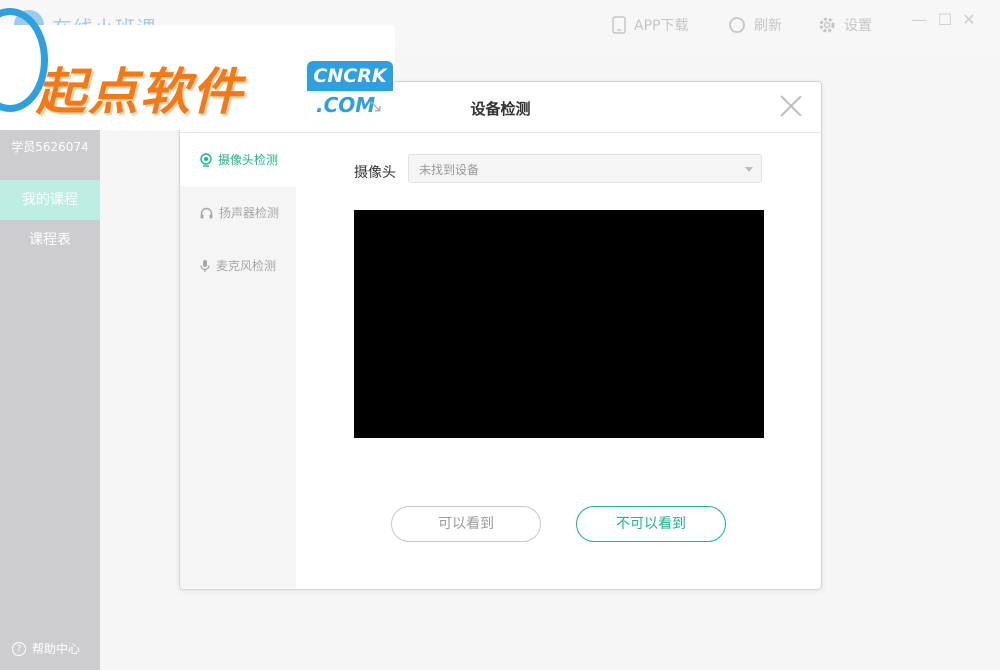  I want to click on refresh-button: 刷新, so click(755, 25).